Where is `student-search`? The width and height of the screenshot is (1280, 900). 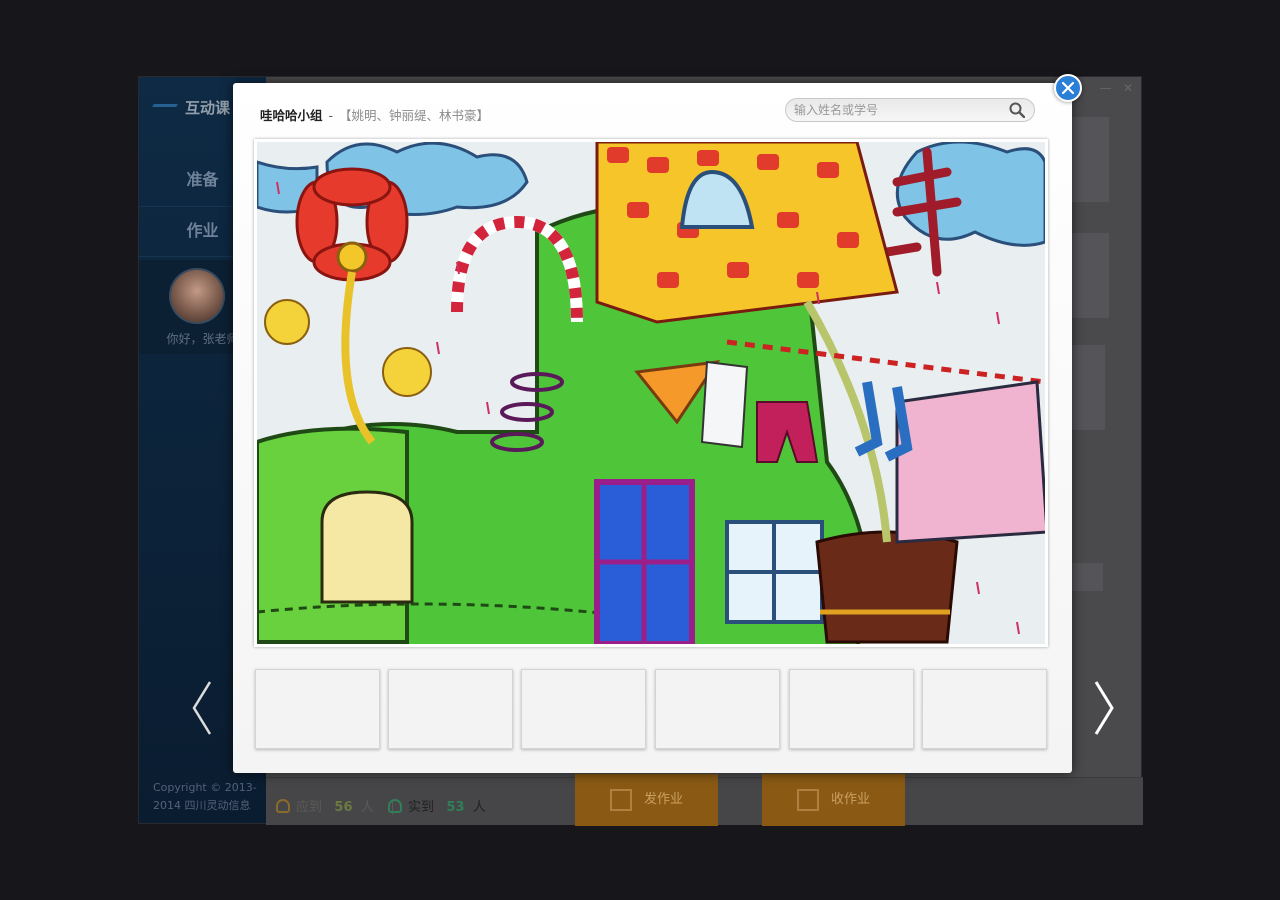 student-search is located at coordinates (910, 110).